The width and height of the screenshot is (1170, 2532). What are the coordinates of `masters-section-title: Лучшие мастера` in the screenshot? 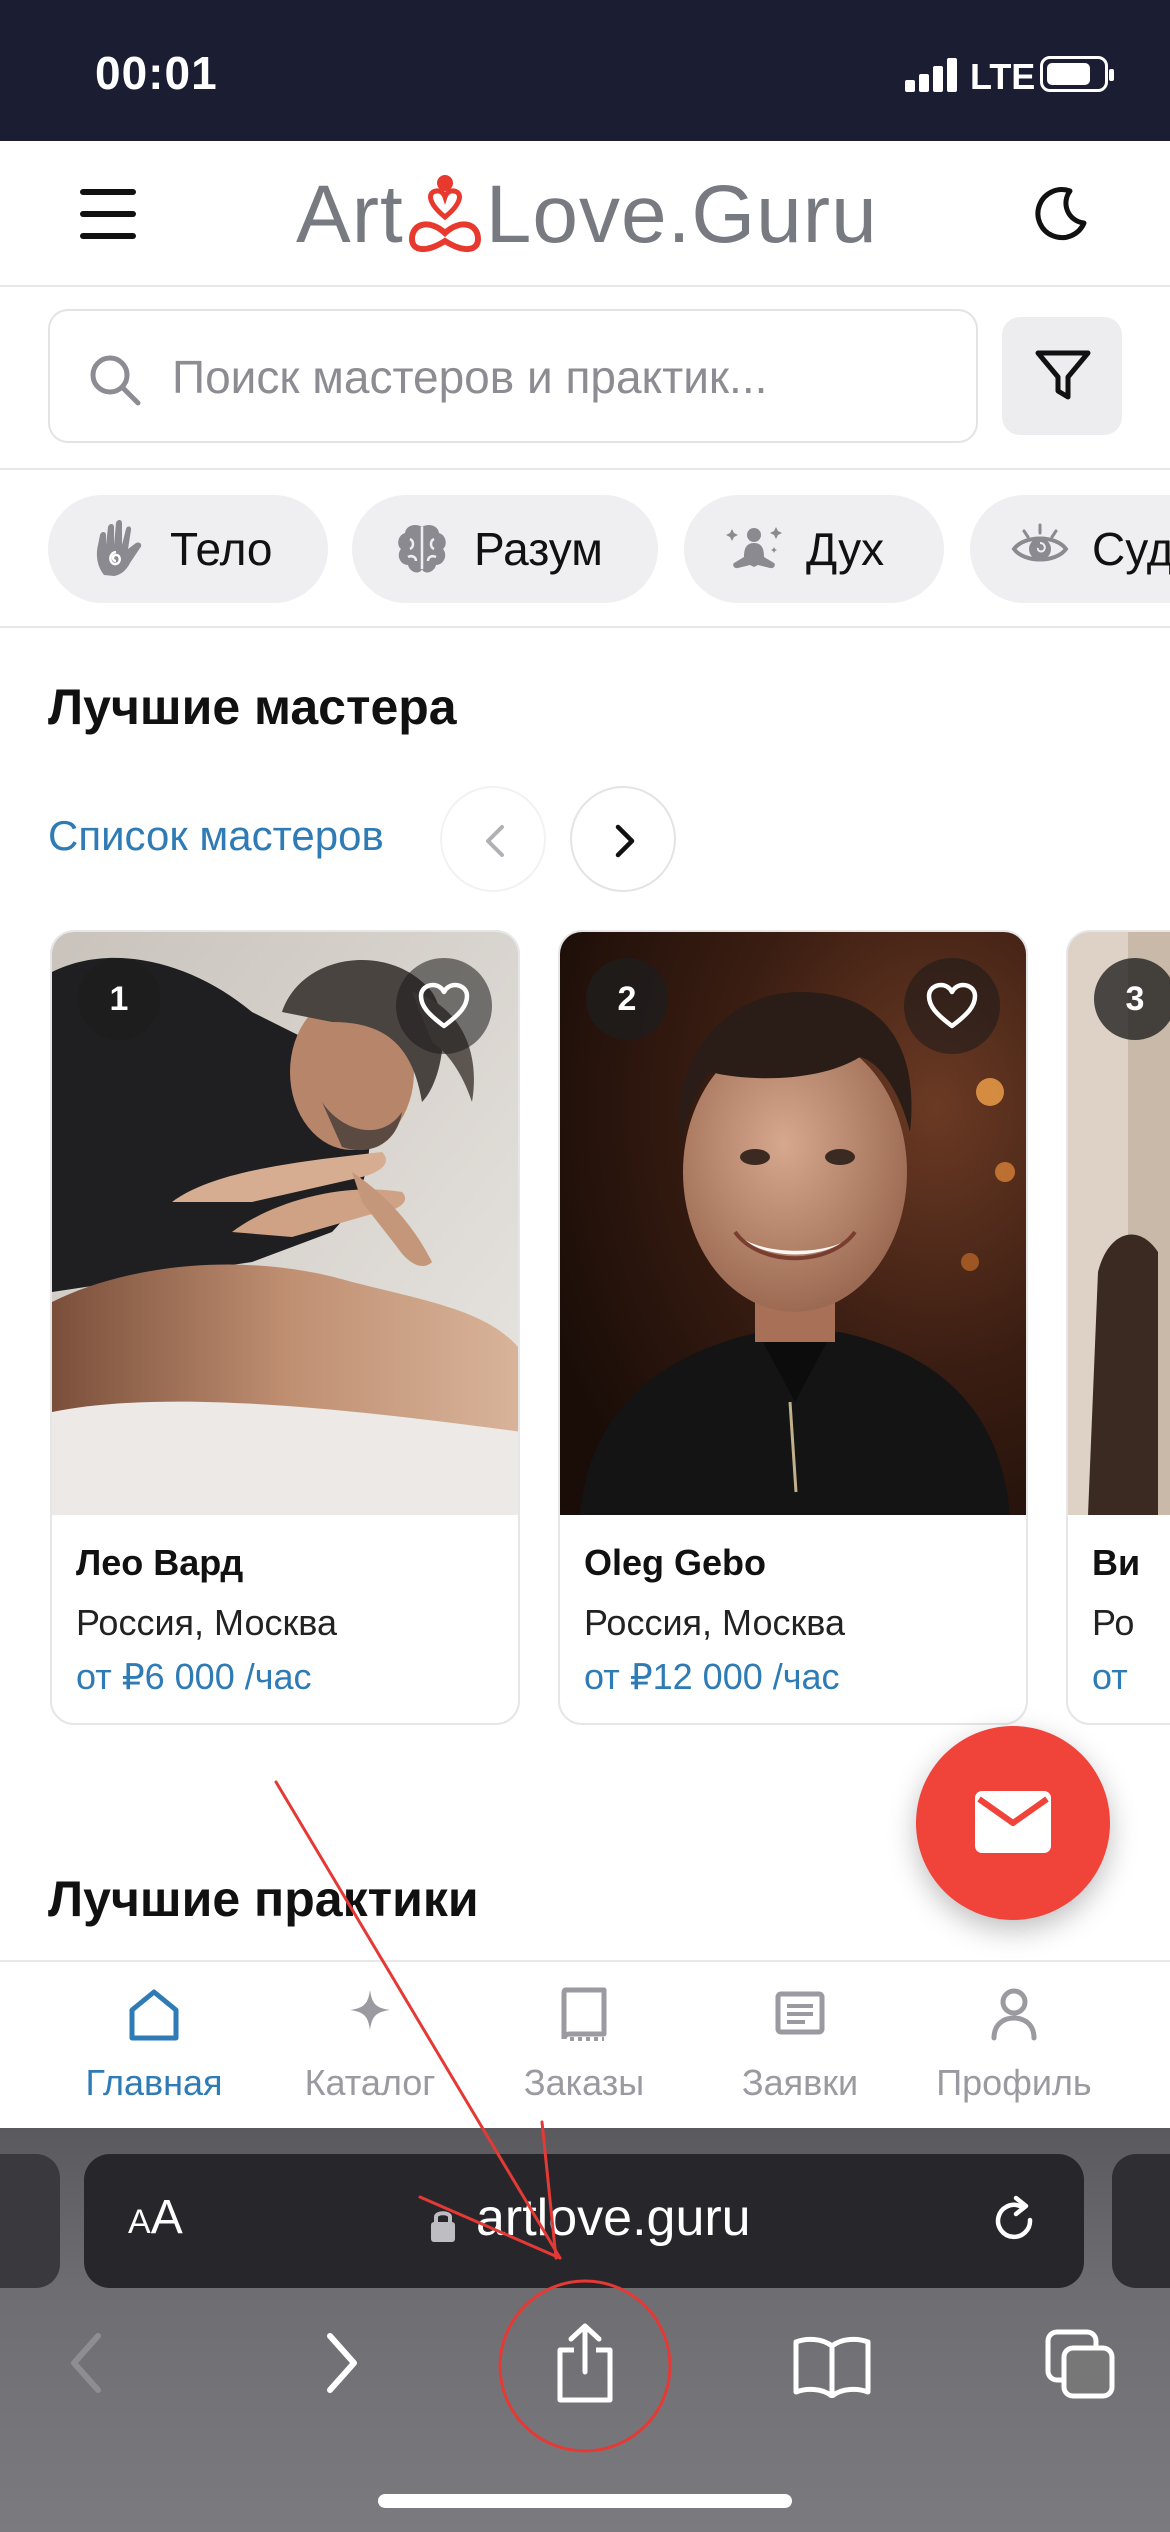 It's located at (252, 707).